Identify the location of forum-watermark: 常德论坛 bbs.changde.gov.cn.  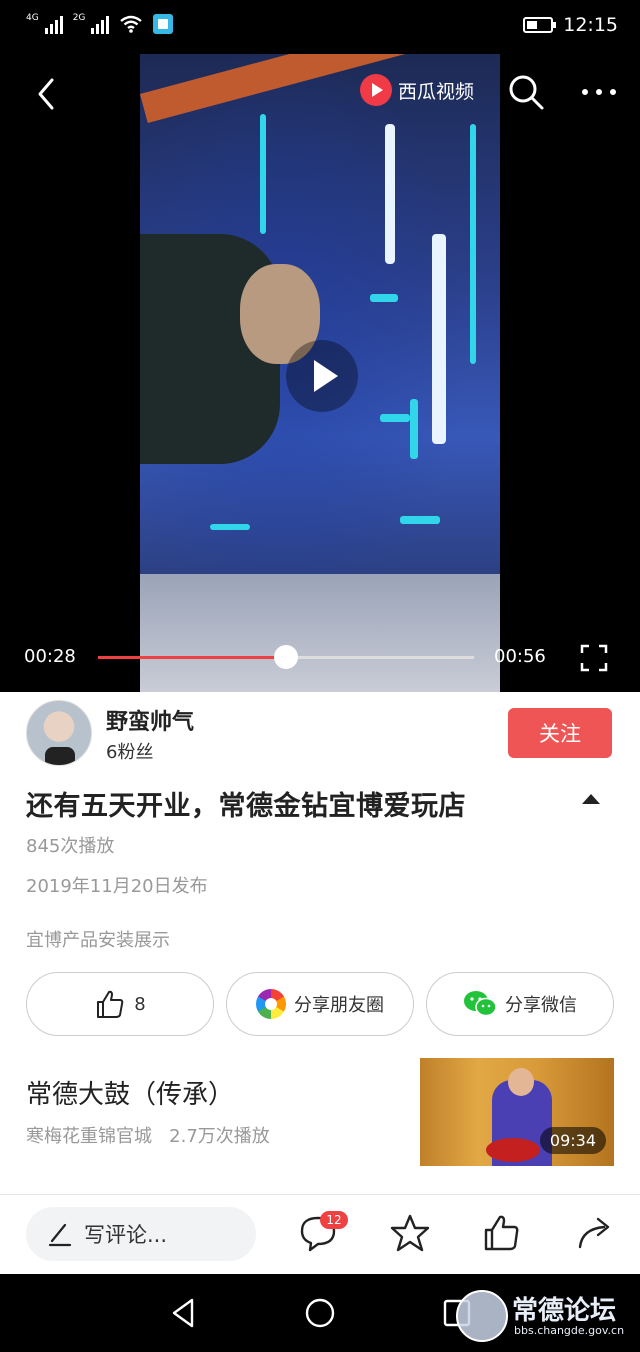
(546, 1316).